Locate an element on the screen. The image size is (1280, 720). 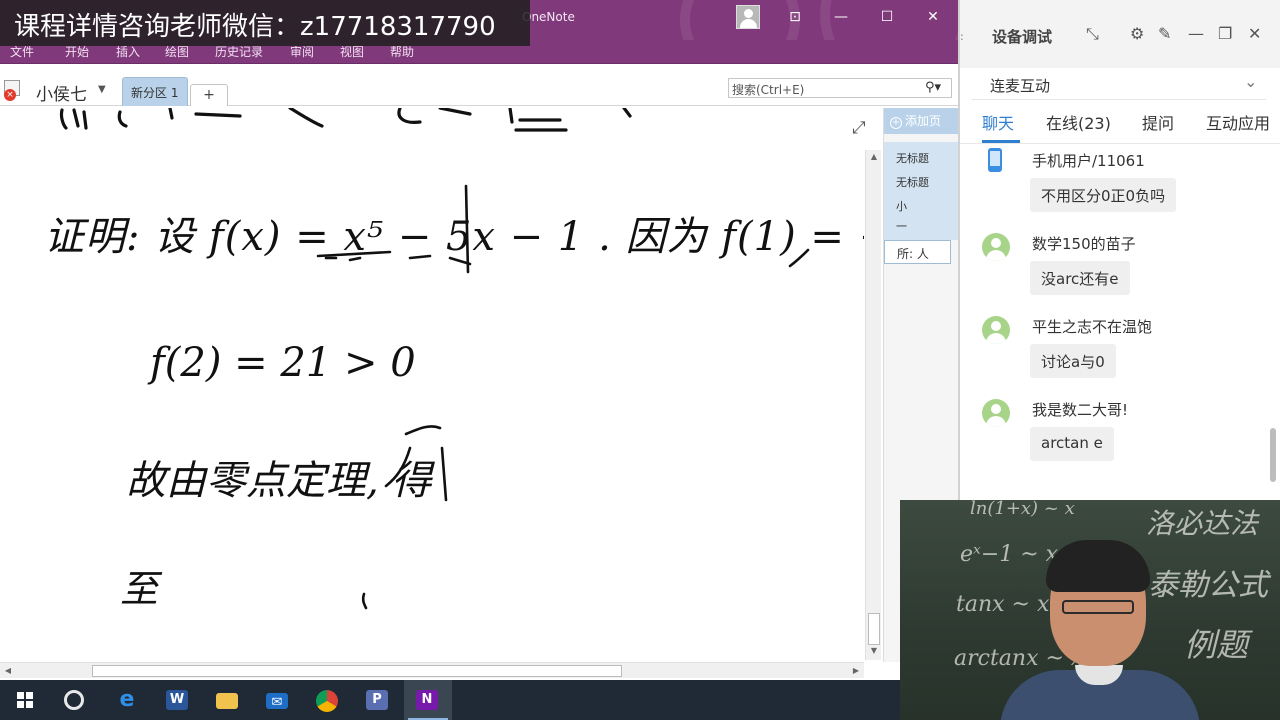
chat-sender: 手机用户/11061 is located at coordinates (1088, 161).